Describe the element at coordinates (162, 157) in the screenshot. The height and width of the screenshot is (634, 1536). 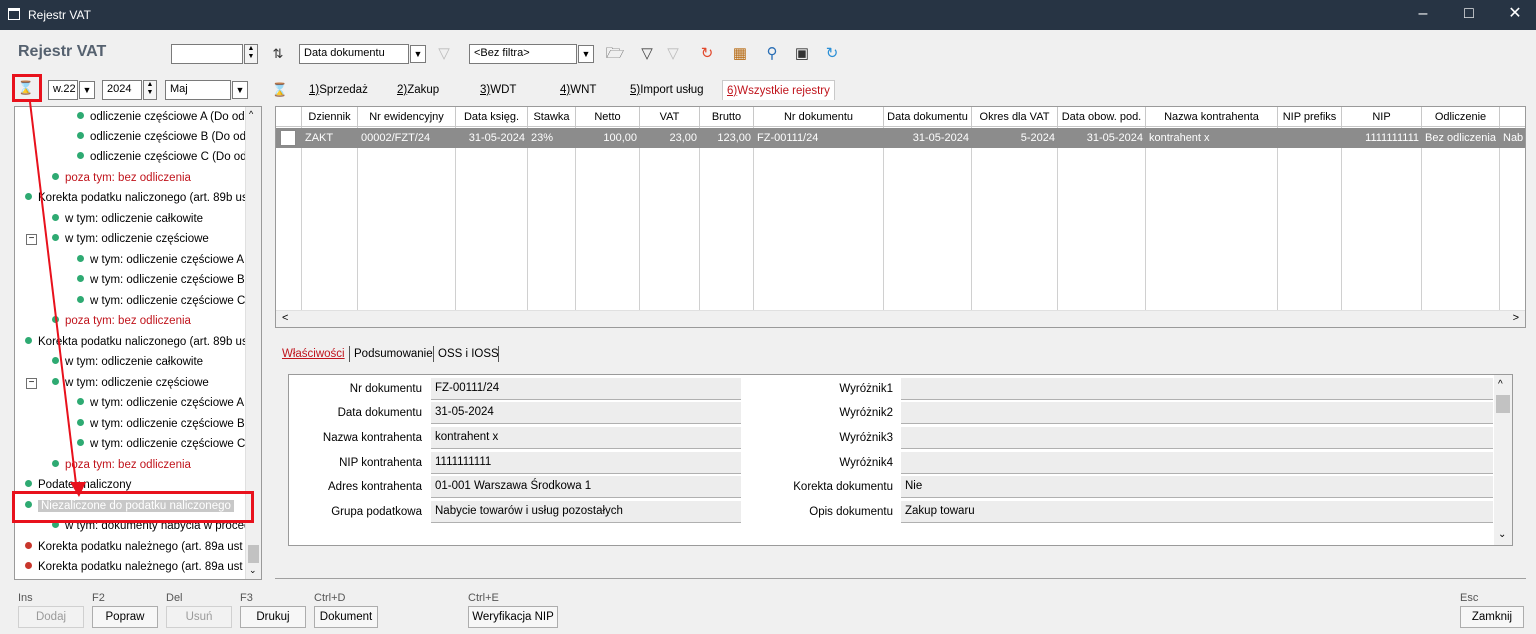
I see `tree-item: odliczenie częściowe C (Do od` at that location.